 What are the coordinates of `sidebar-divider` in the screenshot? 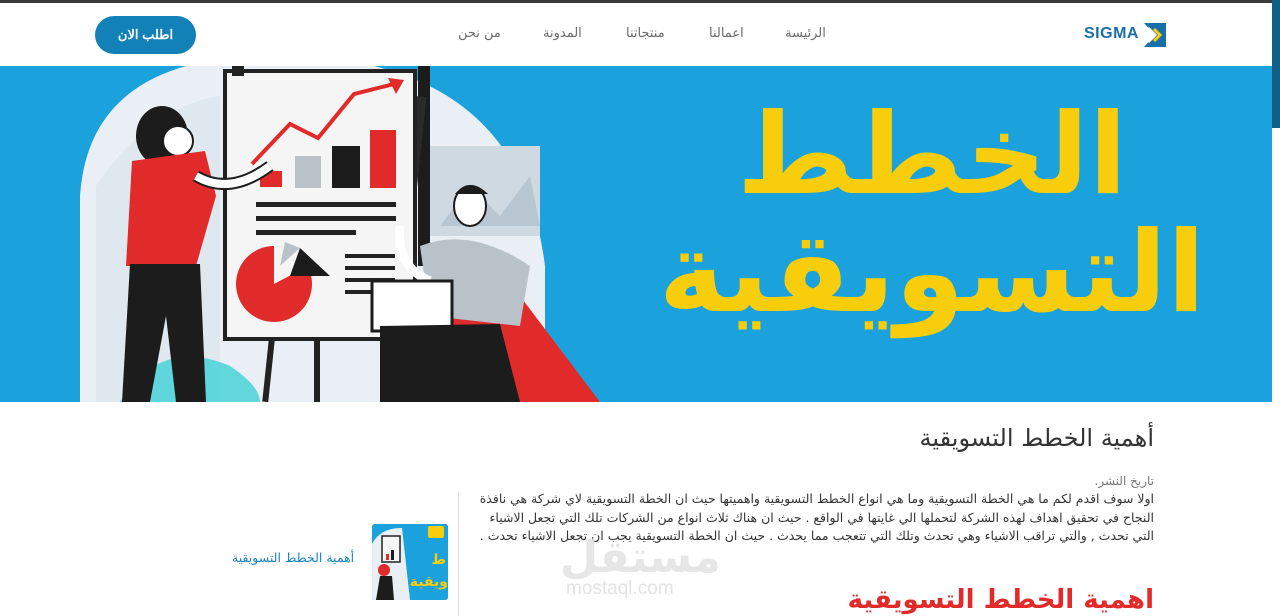 It's located at (458, 554).